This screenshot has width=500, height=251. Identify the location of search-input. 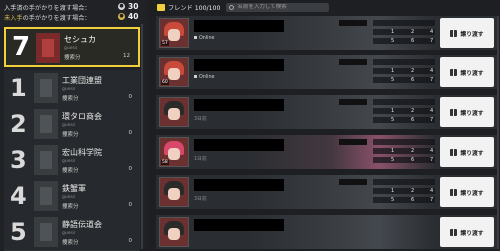
(282, 7).